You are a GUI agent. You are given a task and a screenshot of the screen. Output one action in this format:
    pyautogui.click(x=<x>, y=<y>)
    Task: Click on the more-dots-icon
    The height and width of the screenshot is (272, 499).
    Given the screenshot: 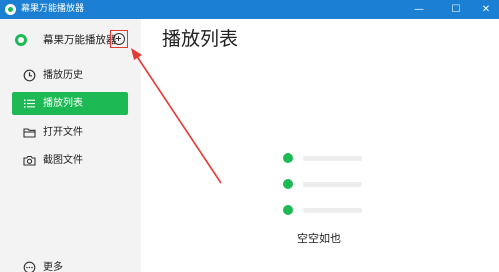 What is the action you would take?
    pyautogui.click(x=29, y=266)
    